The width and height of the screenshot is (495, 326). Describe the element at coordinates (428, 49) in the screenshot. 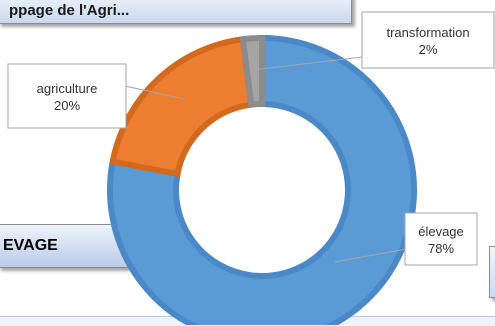

I see `data-label-value-transformation: 2%` at that location.